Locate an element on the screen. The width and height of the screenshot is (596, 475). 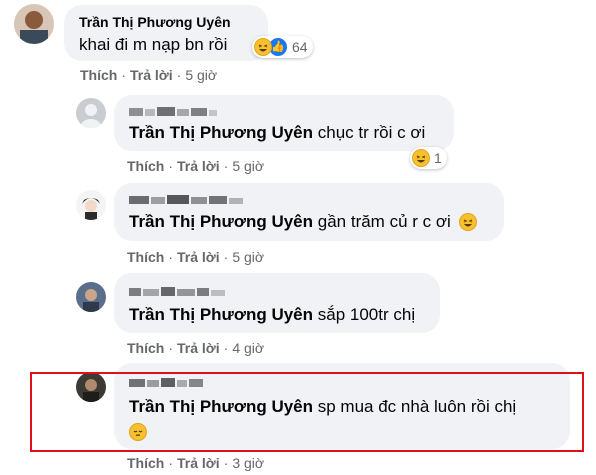
reply-actions: Thích · Trả lời · 3 giờ is located at coordinates (195, 463).